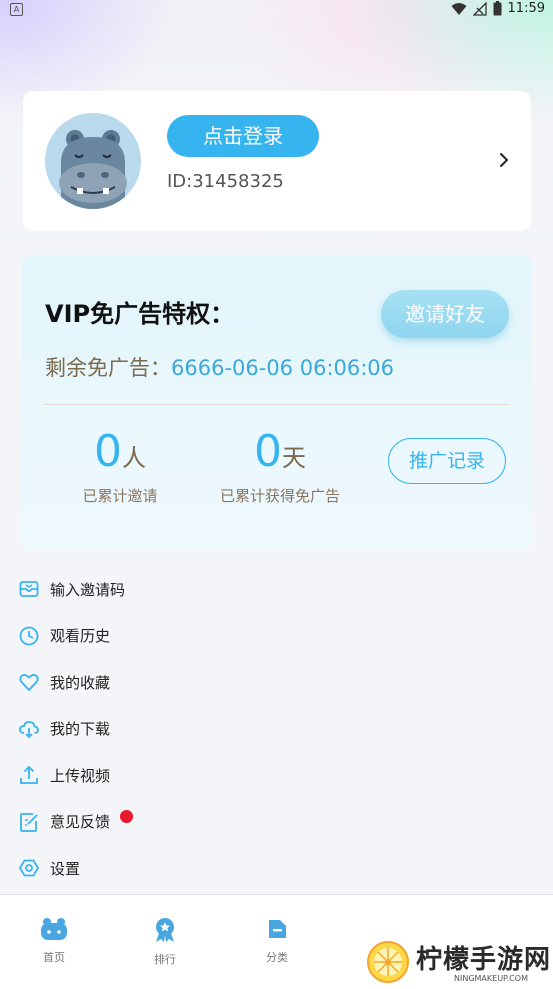 This screenshot has width=553, height=989. Describe the element at coordinates (491, 978) in the screenshot. I see `watermark-subtext: NINGMAKEUP.COM` at that location.